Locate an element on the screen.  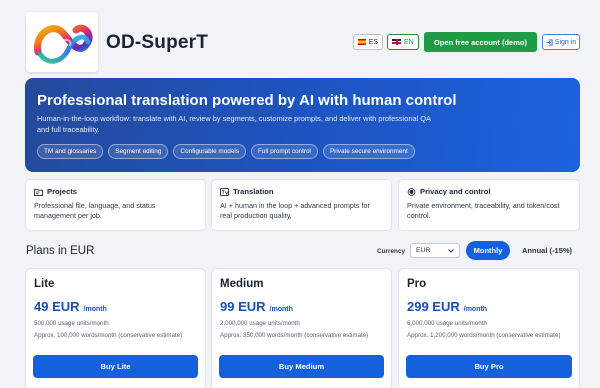
plan-price: 99 EUR /month is located at coordinates (256, 306).